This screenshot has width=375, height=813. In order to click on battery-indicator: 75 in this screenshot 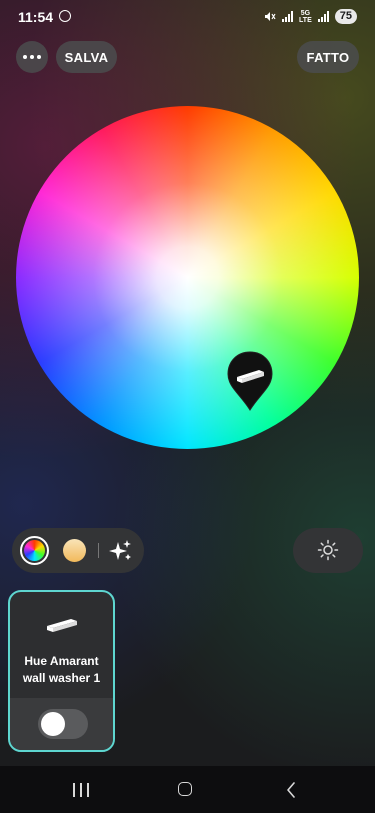, I will do `click(345, 16)`.